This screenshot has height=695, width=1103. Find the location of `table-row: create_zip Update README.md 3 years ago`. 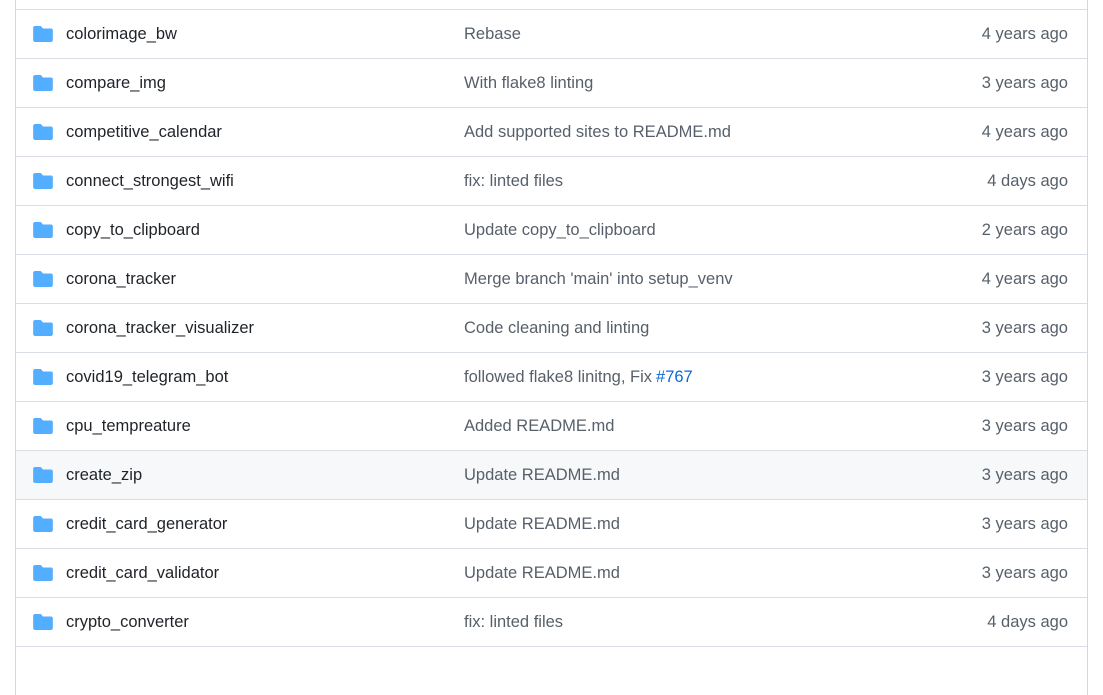

table-row: create_zip Update README.md 3 years ago is located at coordinates (551, 474).